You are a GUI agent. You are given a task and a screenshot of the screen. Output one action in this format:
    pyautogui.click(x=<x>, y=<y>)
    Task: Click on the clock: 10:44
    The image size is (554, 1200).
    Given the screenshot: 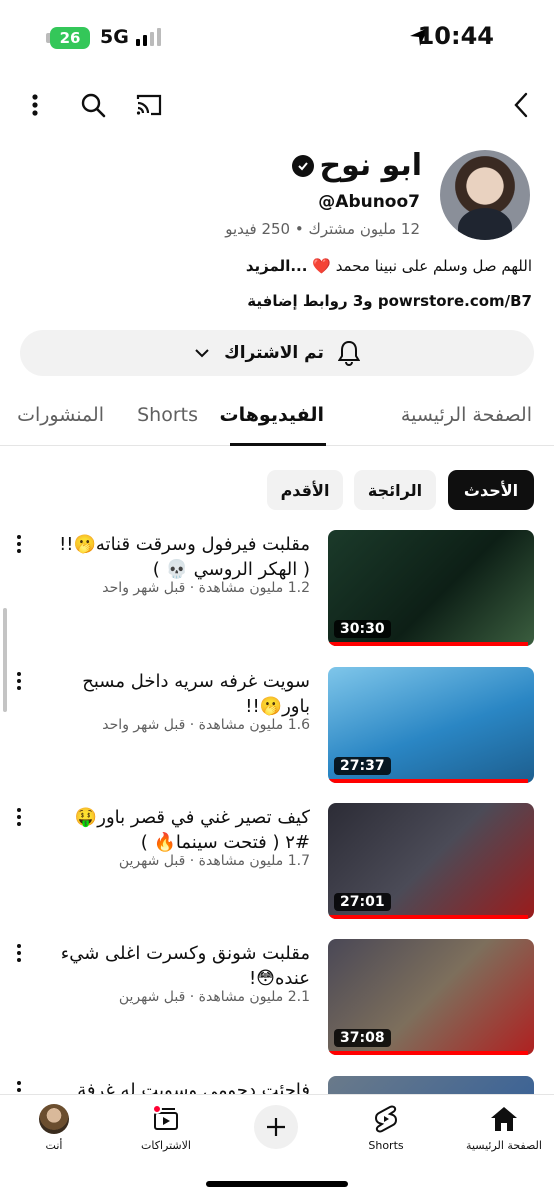 What is the action you would take?
    pyautogui.click(x=455, y=36)
    